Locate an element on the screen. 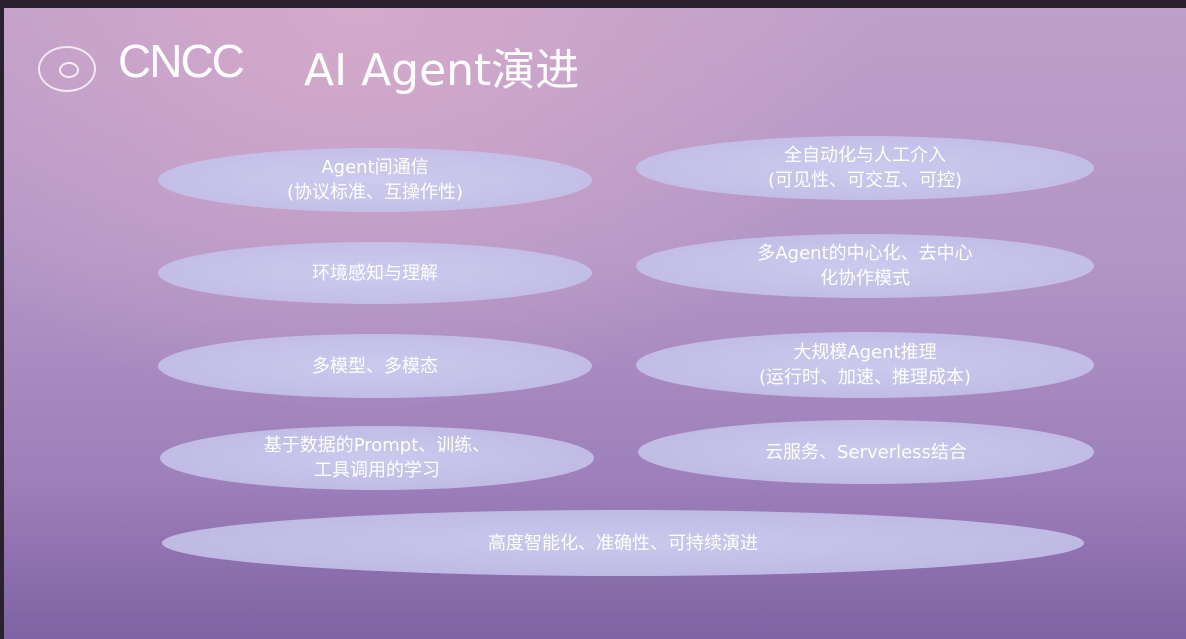  topic-agent-communication: Agent间通信 (协议标准、互操作性) is located at coordinates (375, 180).